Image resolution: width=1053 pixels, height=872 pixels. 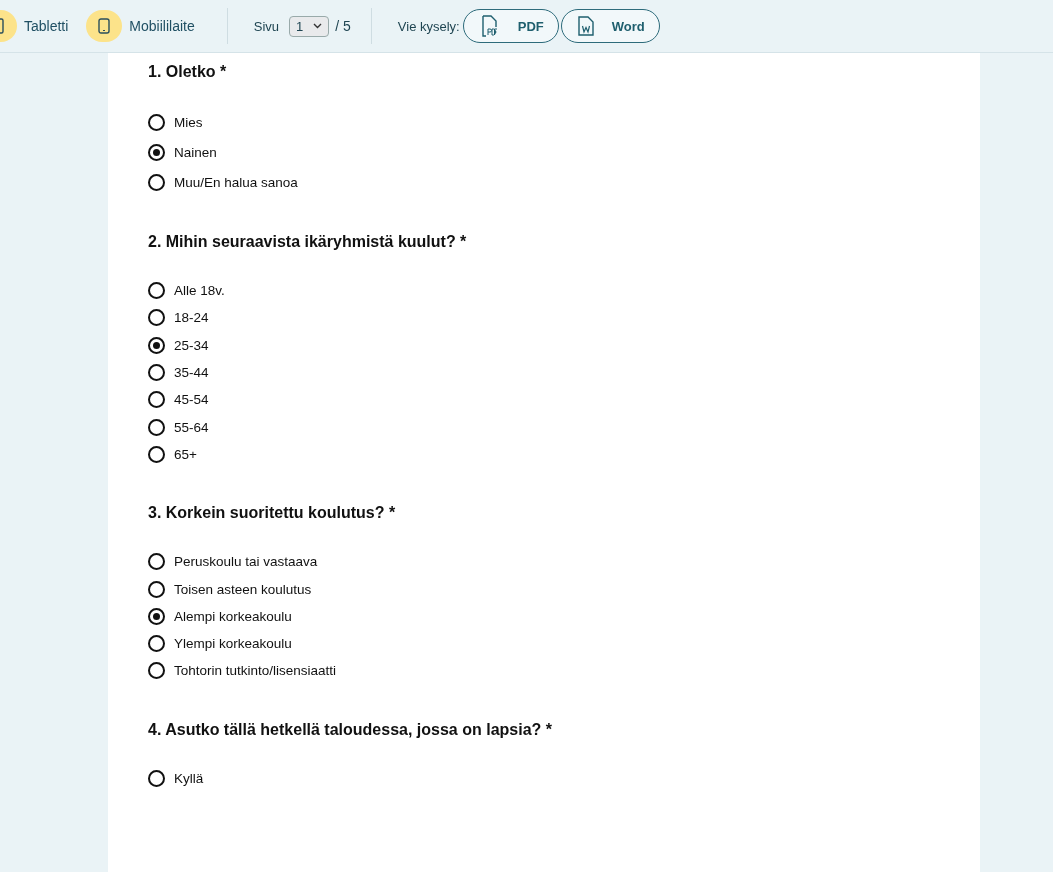 I want to click on option-label: 18-24, so click(x=191, y=318).